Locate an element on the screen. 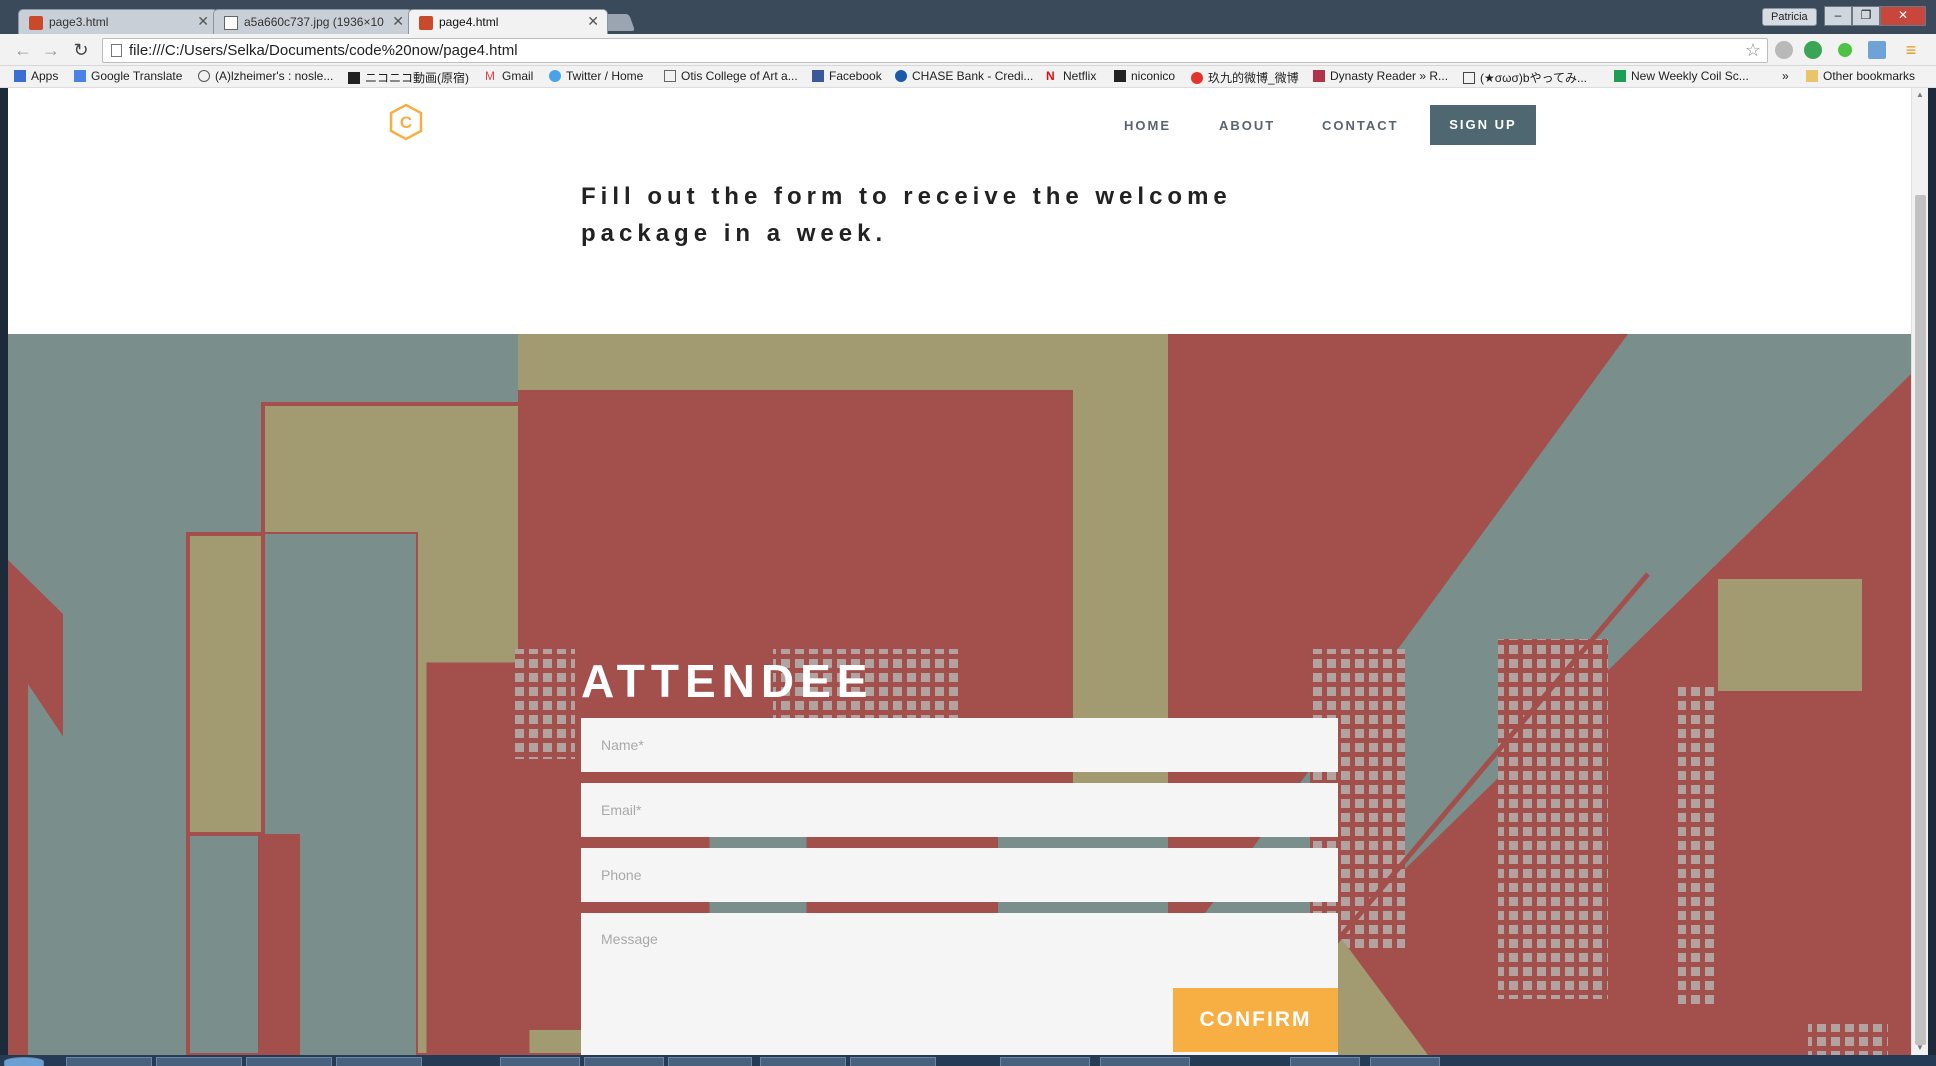 The image size is (1936, 1066). scroll-down-icon: ▼ is located at coordinates (1920, 1047).